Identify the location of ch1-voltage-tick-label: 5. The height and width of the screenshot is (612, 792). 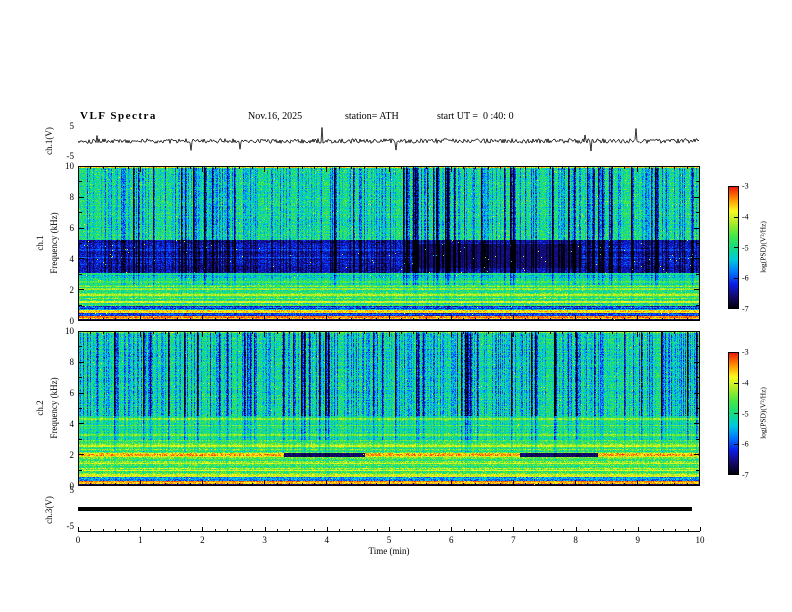
(72, 126).